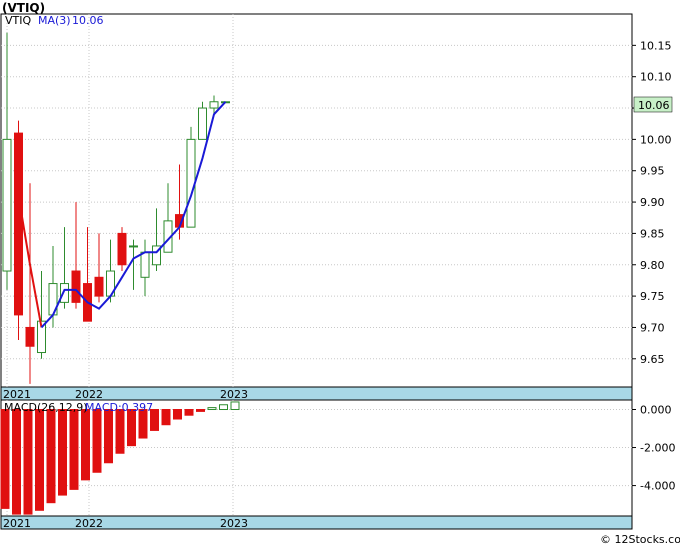 This screenshot has height=546, width=680. Describe the element at coordinates (23, 8) in the screenshot. I see `chart-title: (VTIQ)` at that location.